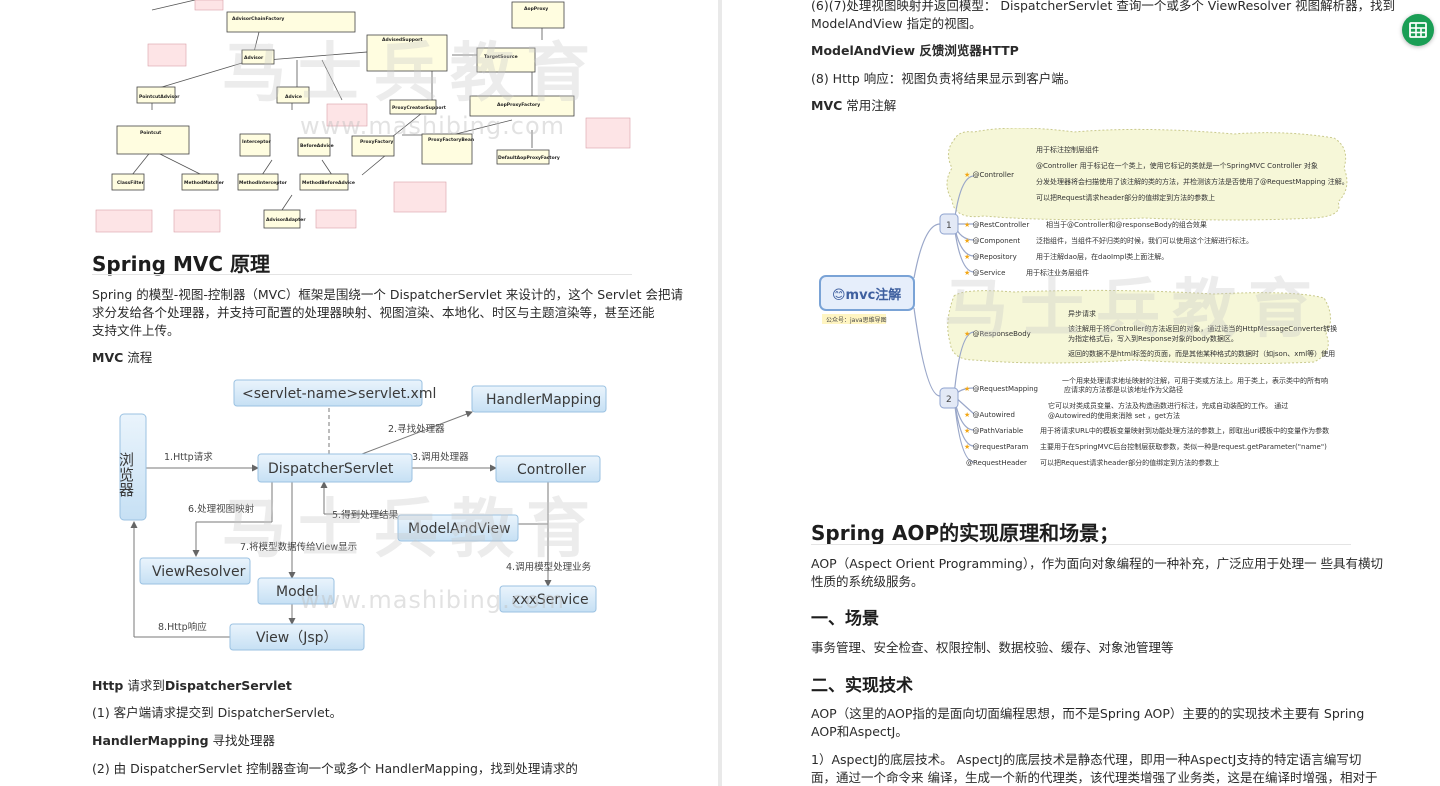 The width and height of the screenshot is (1440, 786). I want to click on para-bold: HandlerMapping, so click(150, 740).